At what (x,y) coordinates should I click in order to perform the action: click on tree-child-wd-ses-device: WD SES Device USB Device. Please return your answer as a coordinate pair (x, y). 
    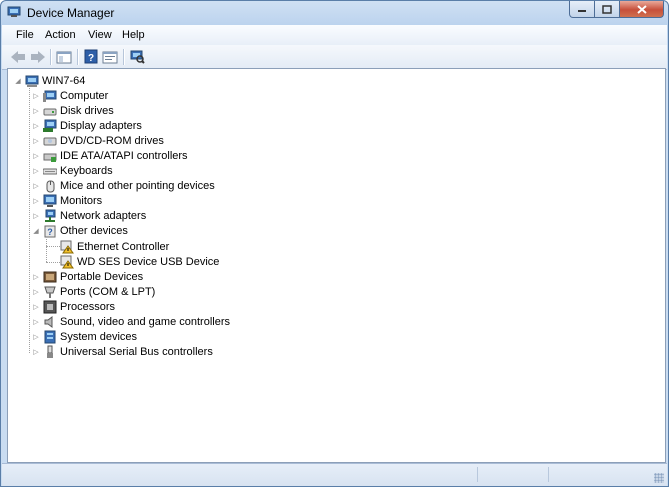
    Looking at the image, I should click on (139, 261).